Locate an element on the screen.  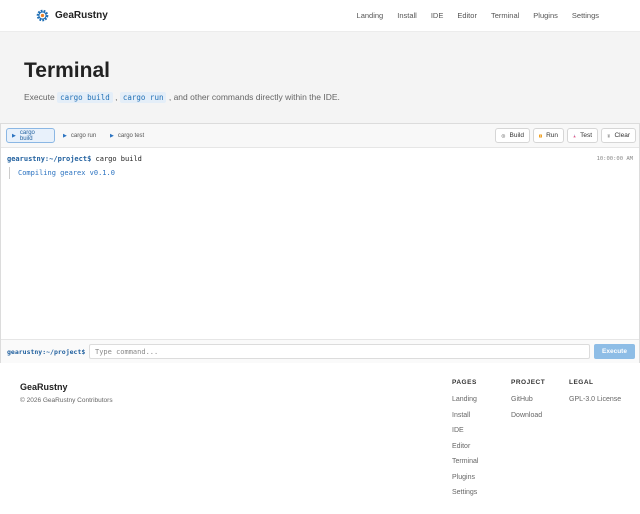
tab-cargo-run: ▶ cargo run is located at coordinates (80, 135).